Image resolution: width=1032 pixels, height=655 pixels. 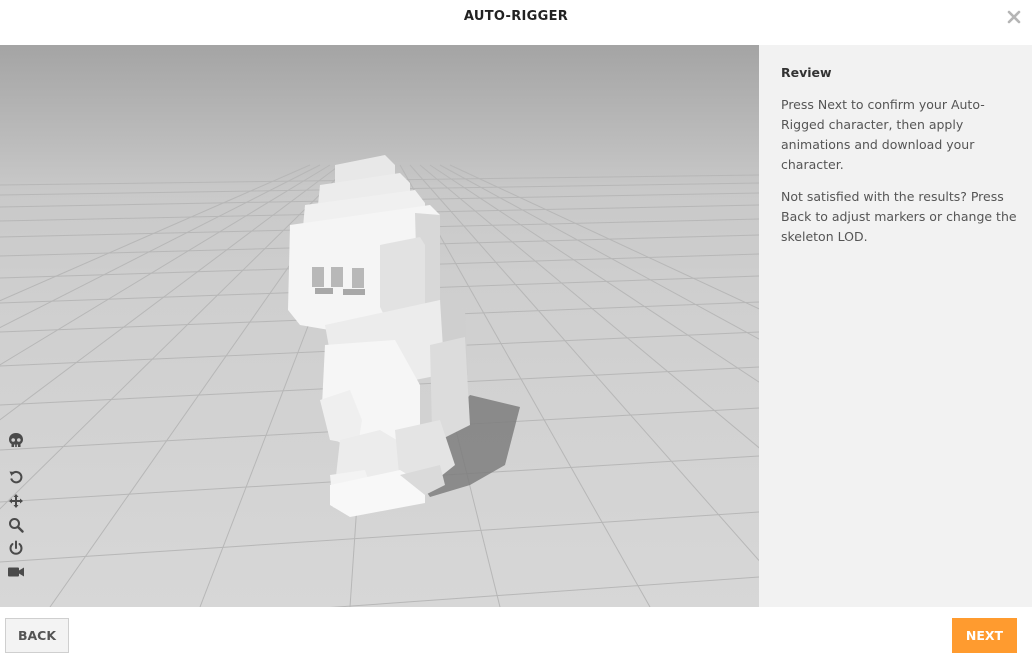 What do you see at coordinates (16, 548) in the screenshot?
I see `power-icon` at bounding box center [16, 548].